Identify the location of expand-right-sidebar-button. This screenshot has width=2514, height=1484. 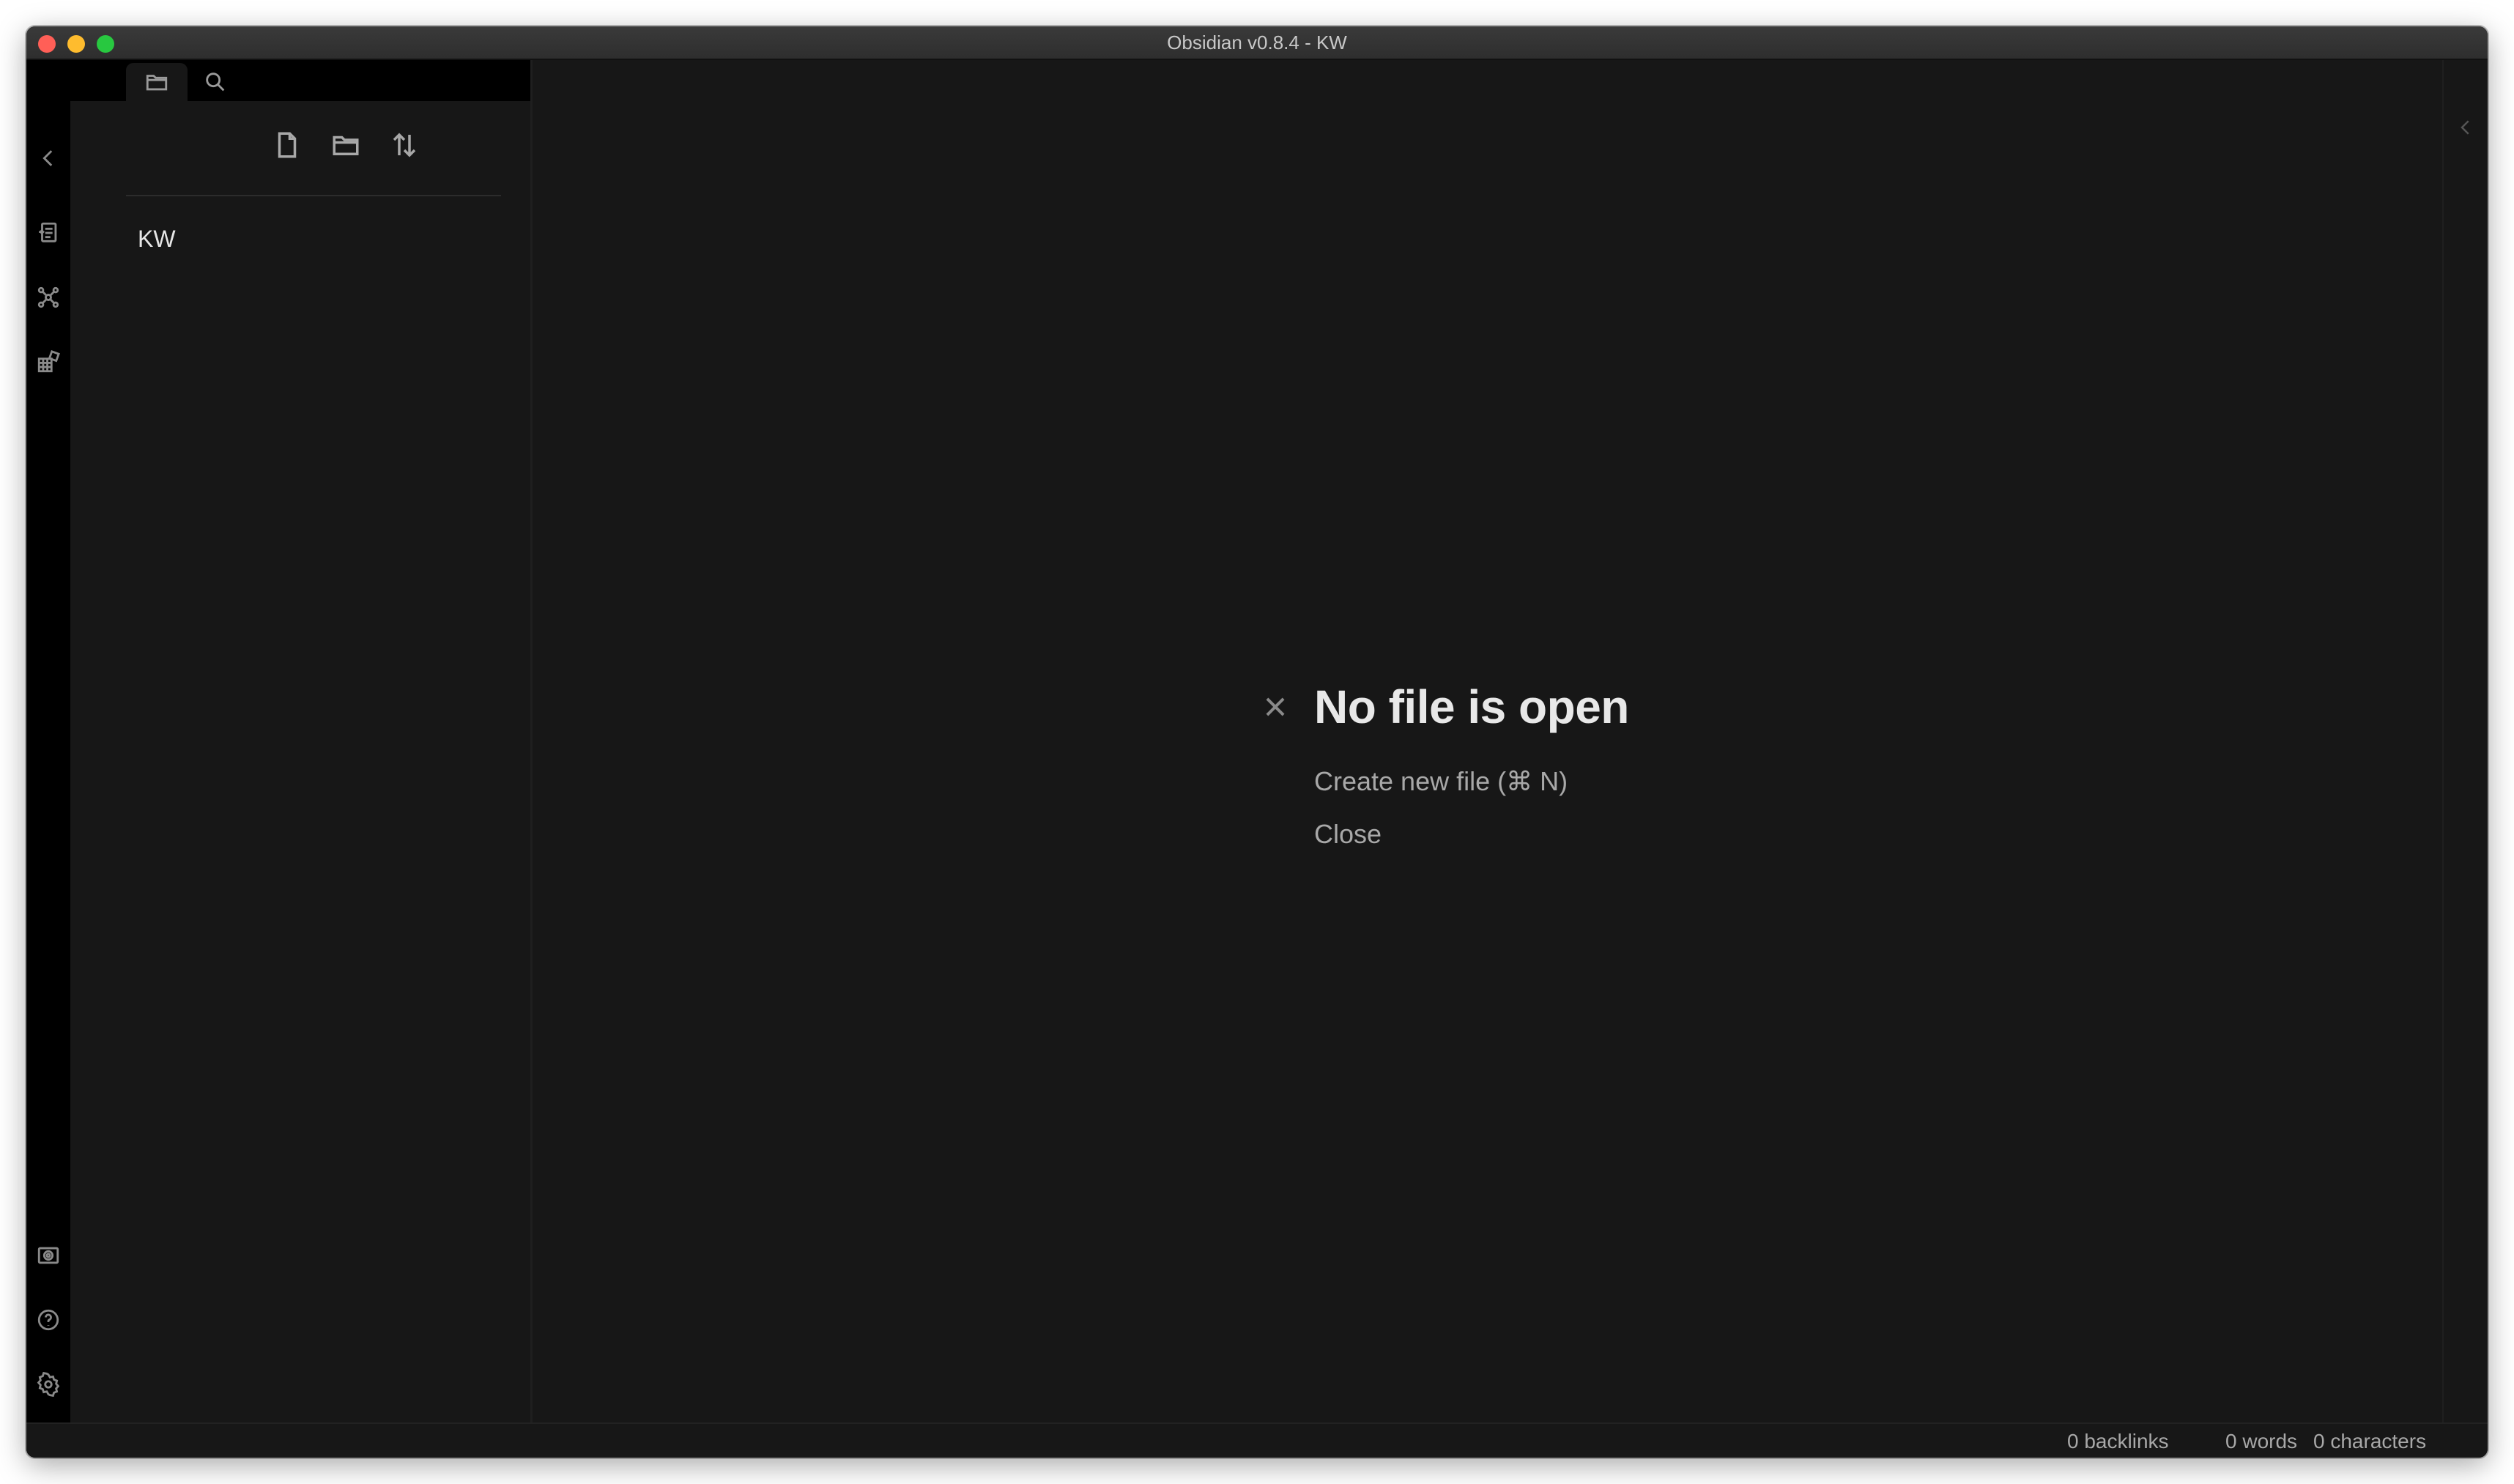
(2465, 127).